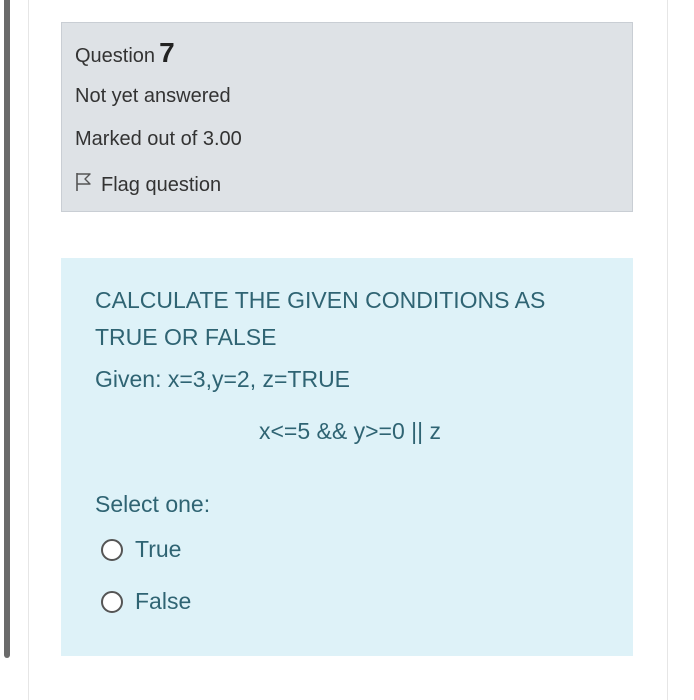 Image resolution: width=694 pixels, height=700 pixels. I want to click on question-grade: Marked out of 3.00, so click(158, 139).